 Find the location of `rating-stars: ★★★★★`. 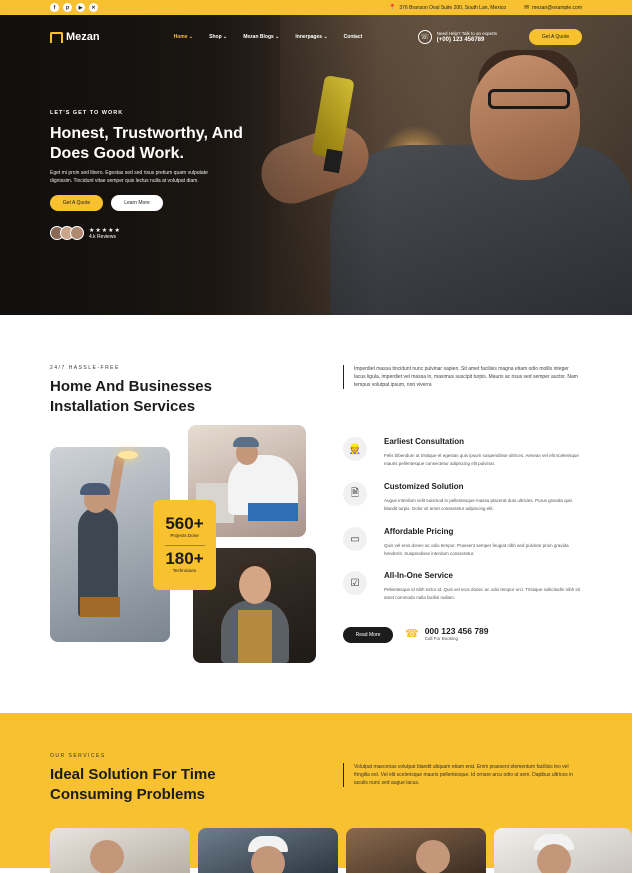

rating-stars: ★★★★★ is located at coordinates (105, 230).